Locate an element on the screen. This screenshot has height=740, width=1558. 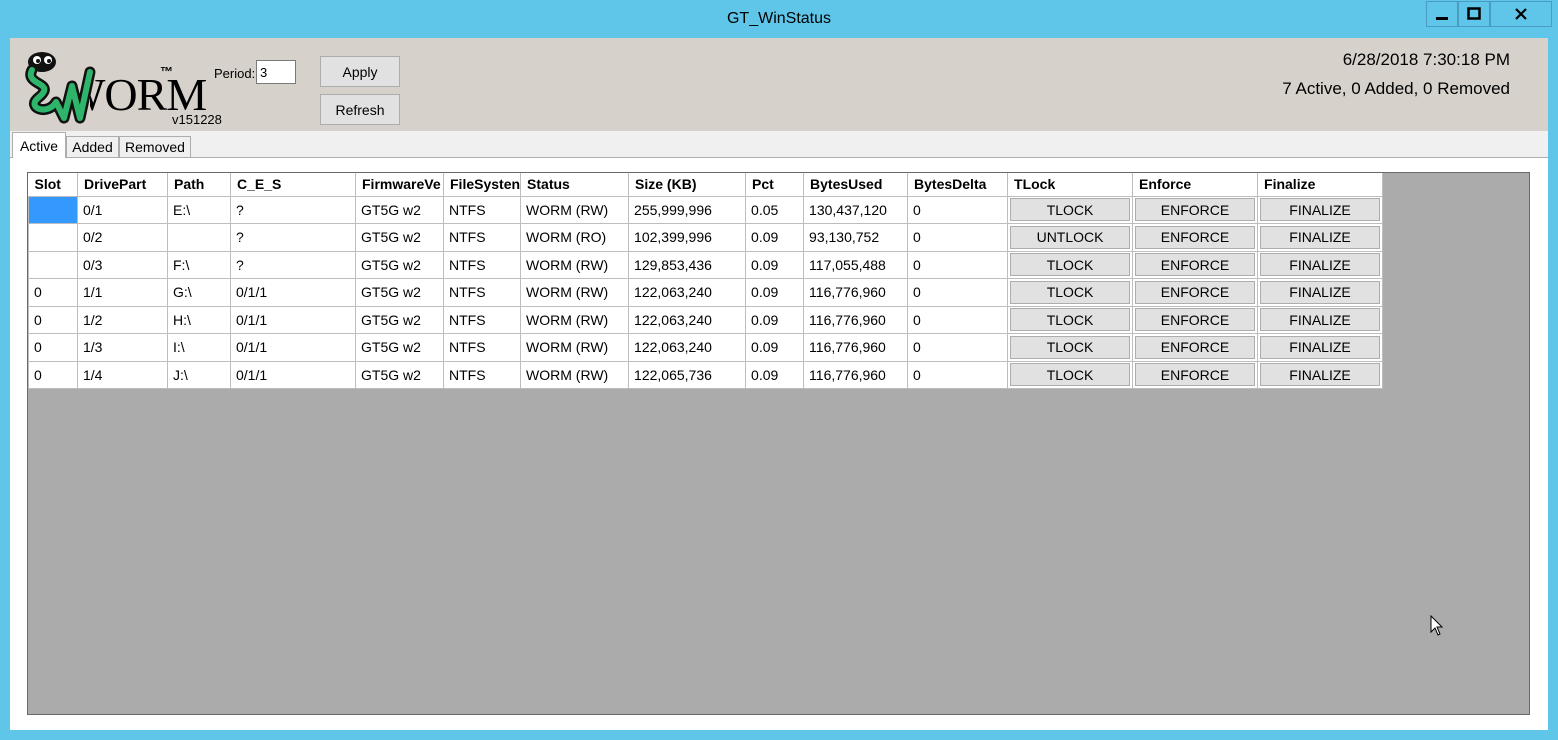
minimize-button is located at coordinates (1442, 14).